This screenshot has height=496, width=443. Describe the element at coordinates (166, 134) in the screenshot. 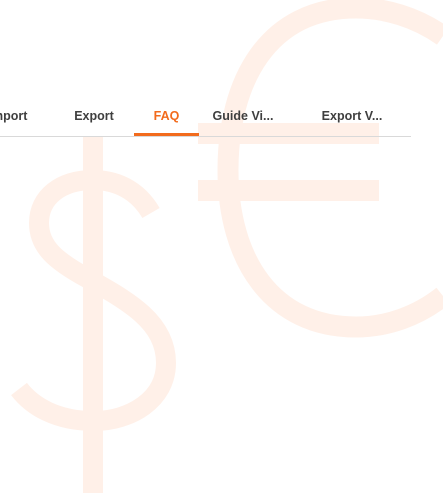

I see `active-tab-indicator` at that location.